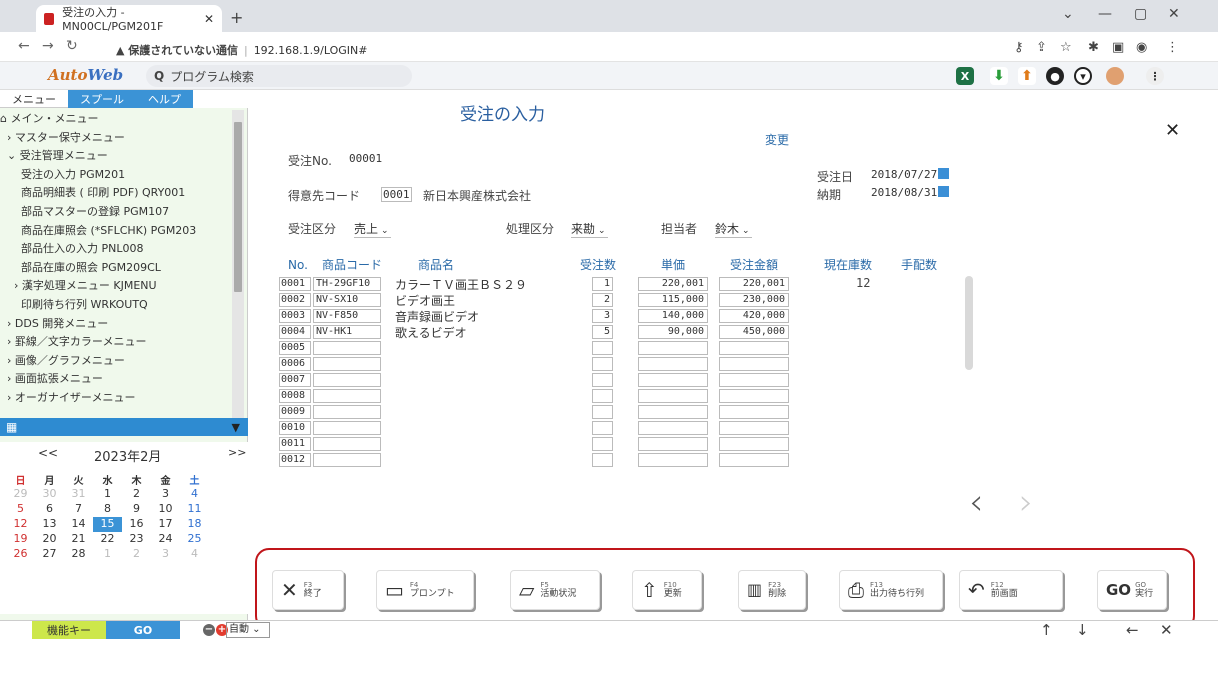  What do you see at coordinates (34, 99) in the screenshot?
I see `tab-menu: メニュー` at bounding box center [34, 99].